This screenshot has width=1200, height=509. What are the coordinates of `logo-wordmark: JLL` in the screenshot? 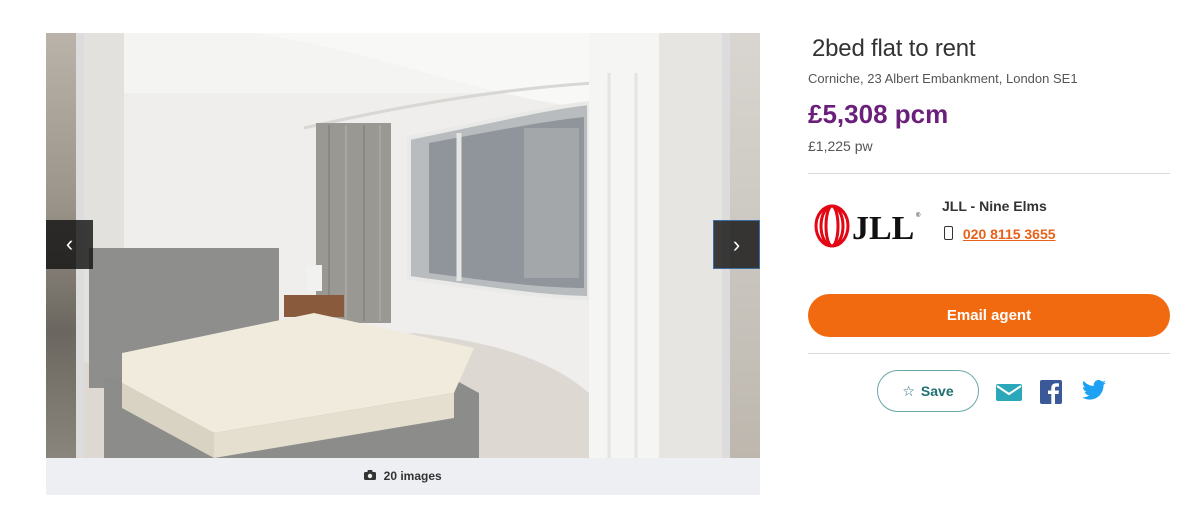 It's located at (883, 228).